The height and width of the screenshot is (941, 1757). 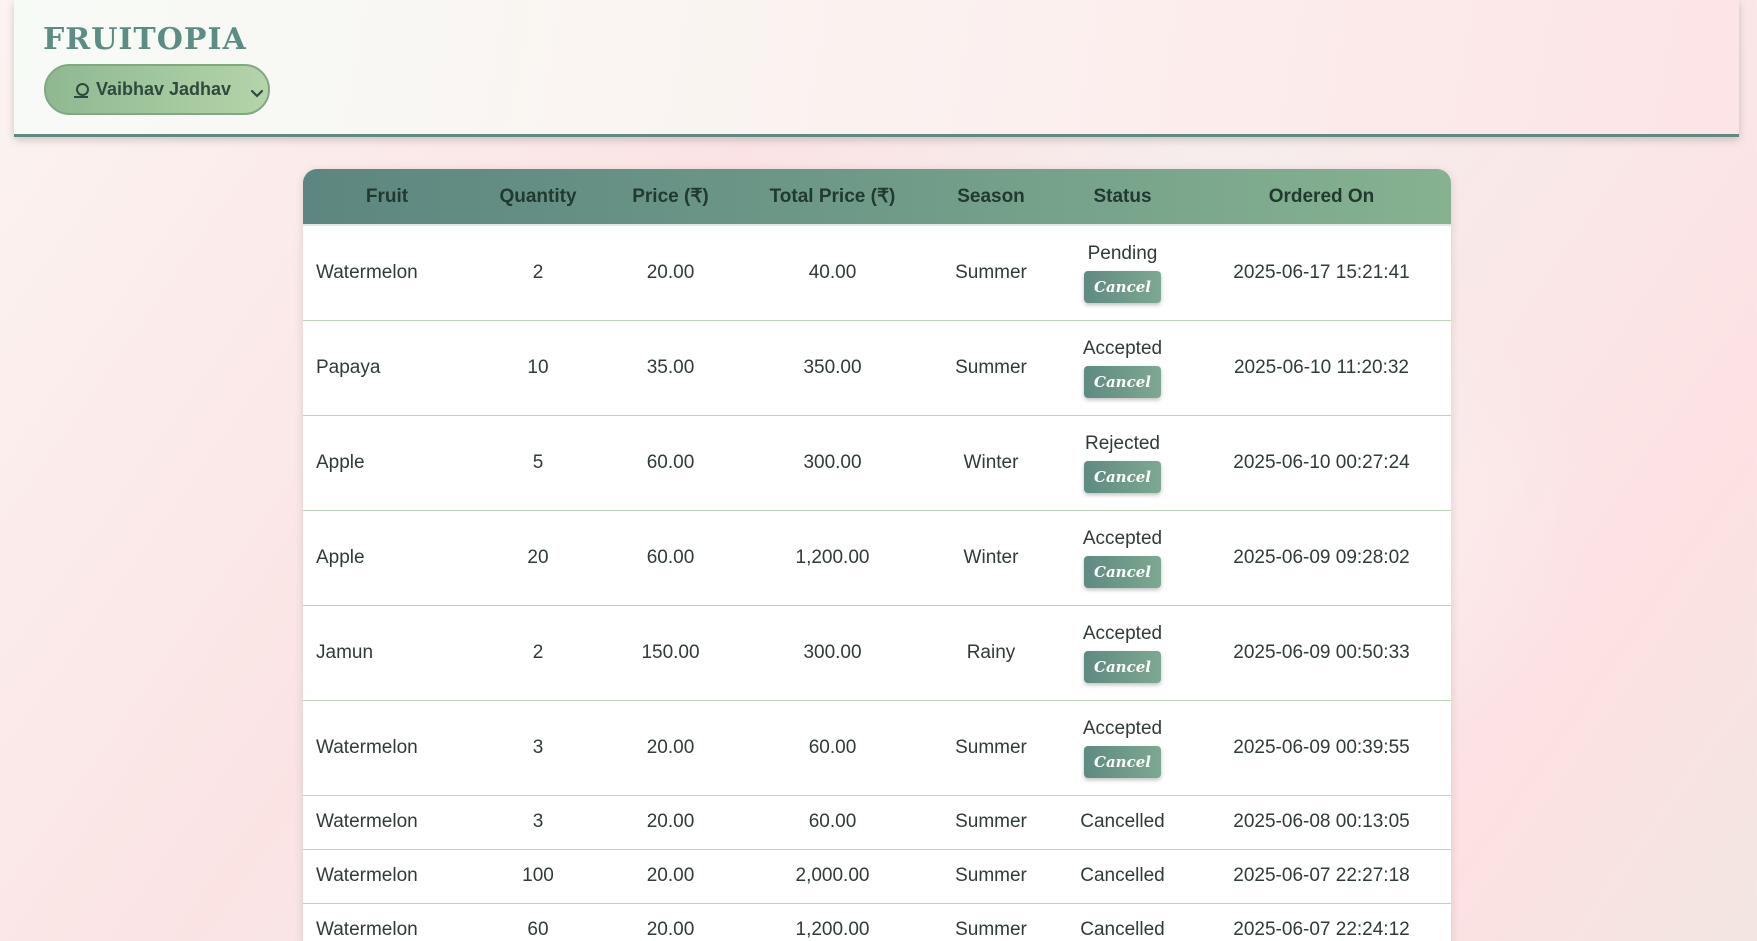 What do you see at coordinates (1321, 922) in the screenshot?
I see `cell-ordered-on: 2025-06-07 22:24:12` at bounding box center [1321, 922].